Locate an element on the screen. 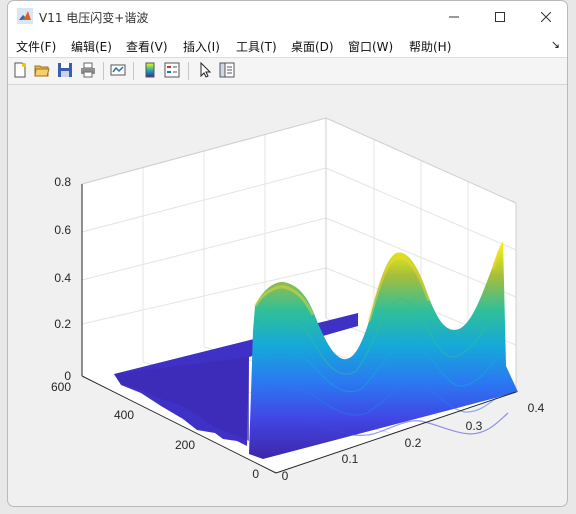 Image resolution: width=576 pixels, height=514 pixels. close-icon is located at coordinates (546, 17).